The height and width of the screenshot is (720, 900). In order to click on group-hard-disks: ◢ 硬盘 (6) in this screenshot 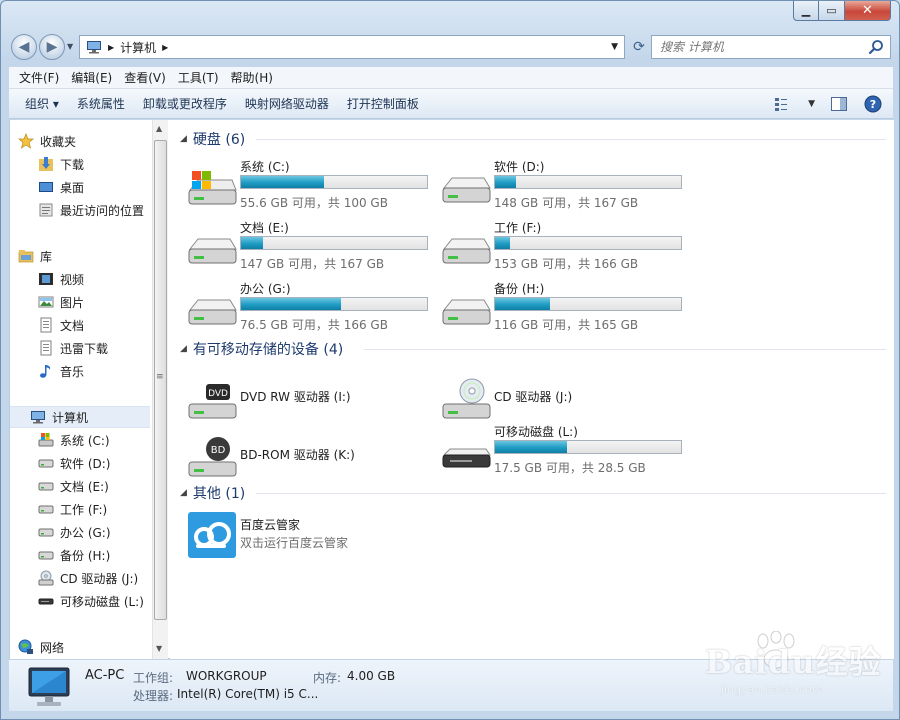, I will do `click(212, 139)`.